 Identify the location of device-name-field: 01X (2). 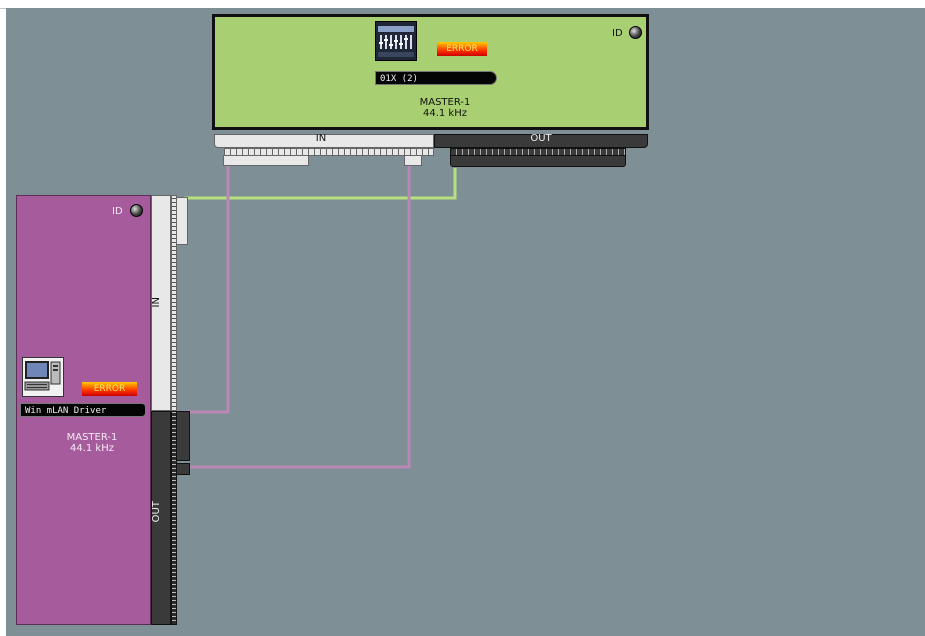
(436, 78).